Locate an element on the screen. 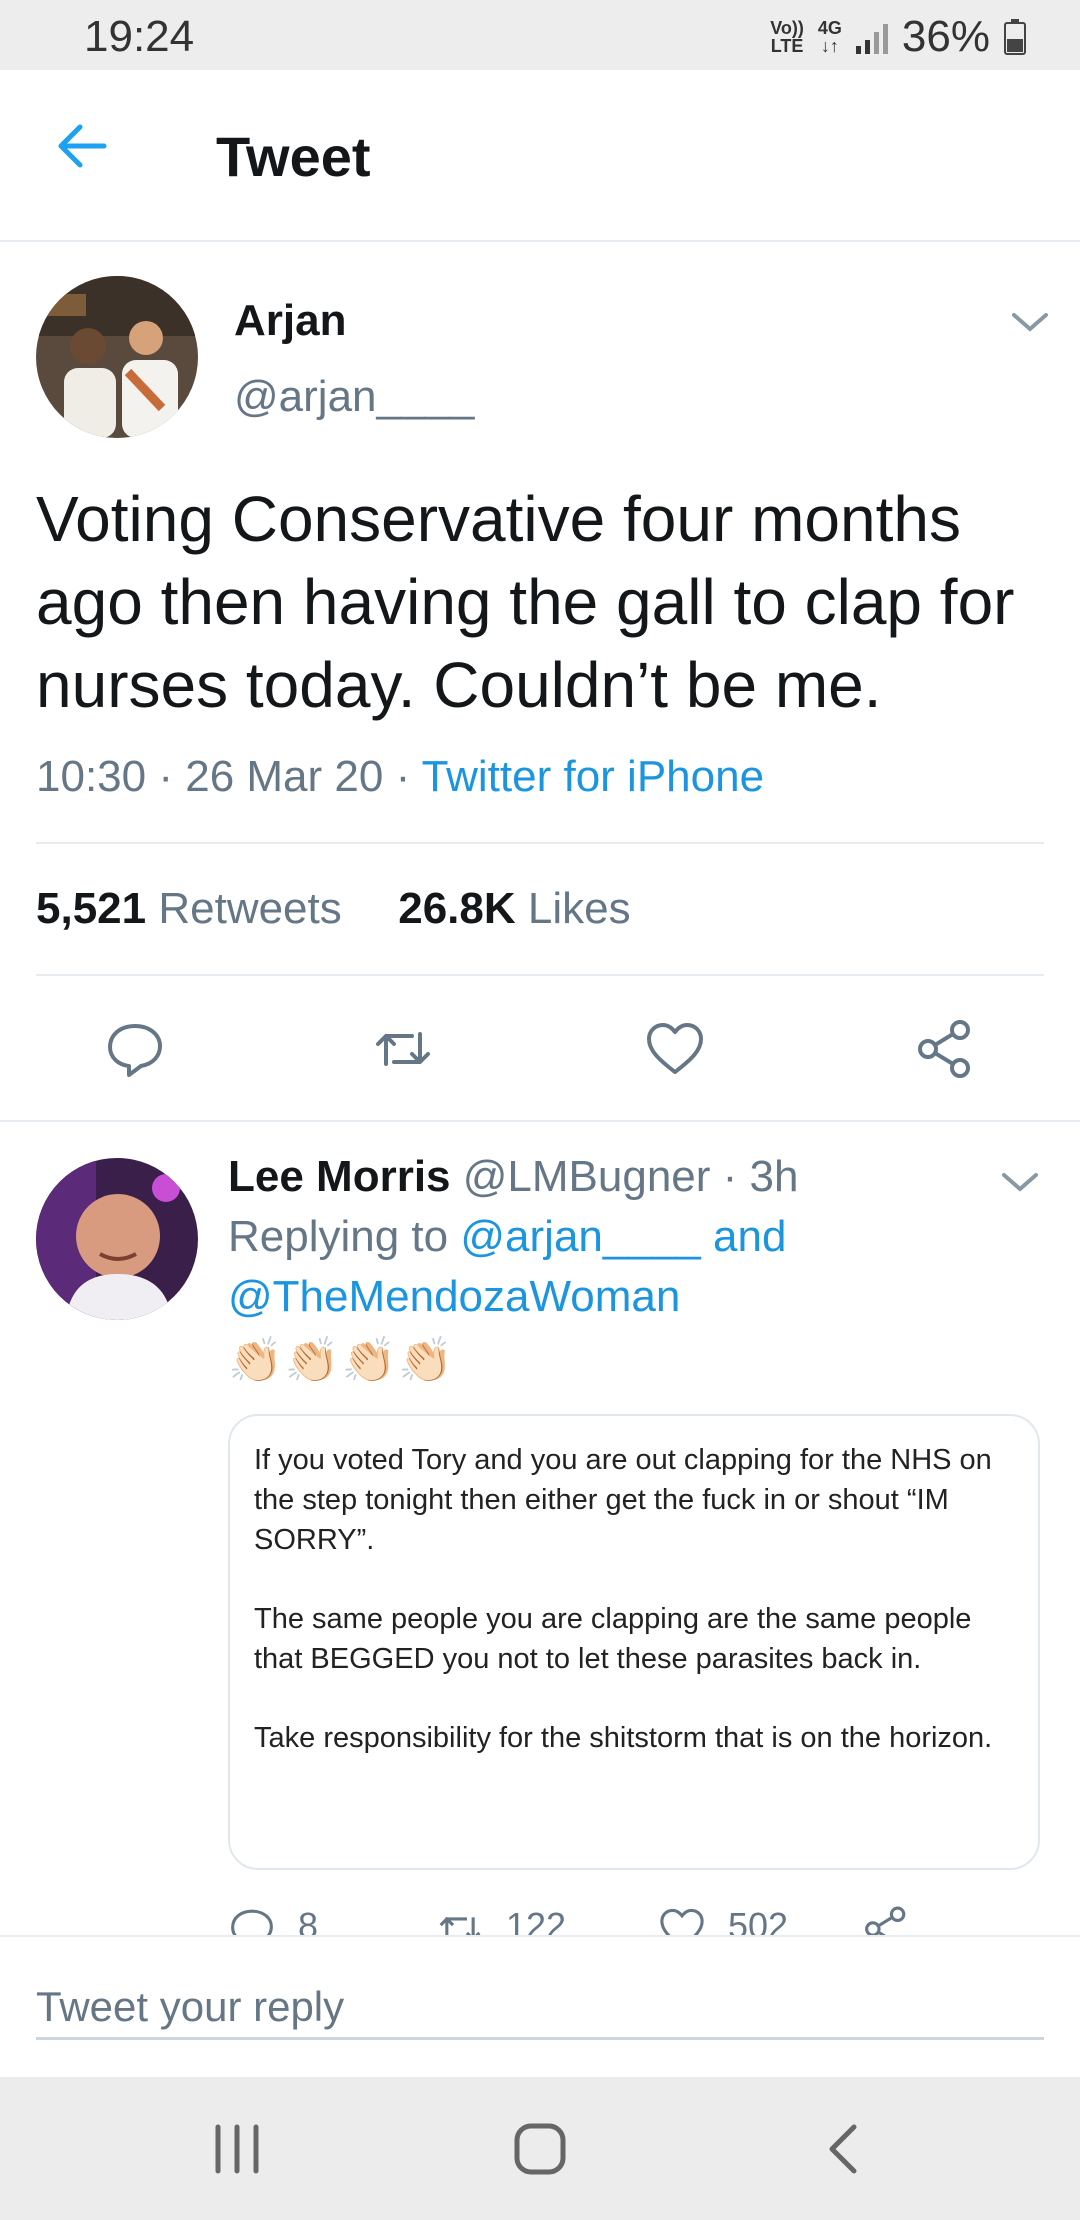 This screenshot has width=1080, height=2220. tweet-time: 10:30 is located at coordinates (91, 776).